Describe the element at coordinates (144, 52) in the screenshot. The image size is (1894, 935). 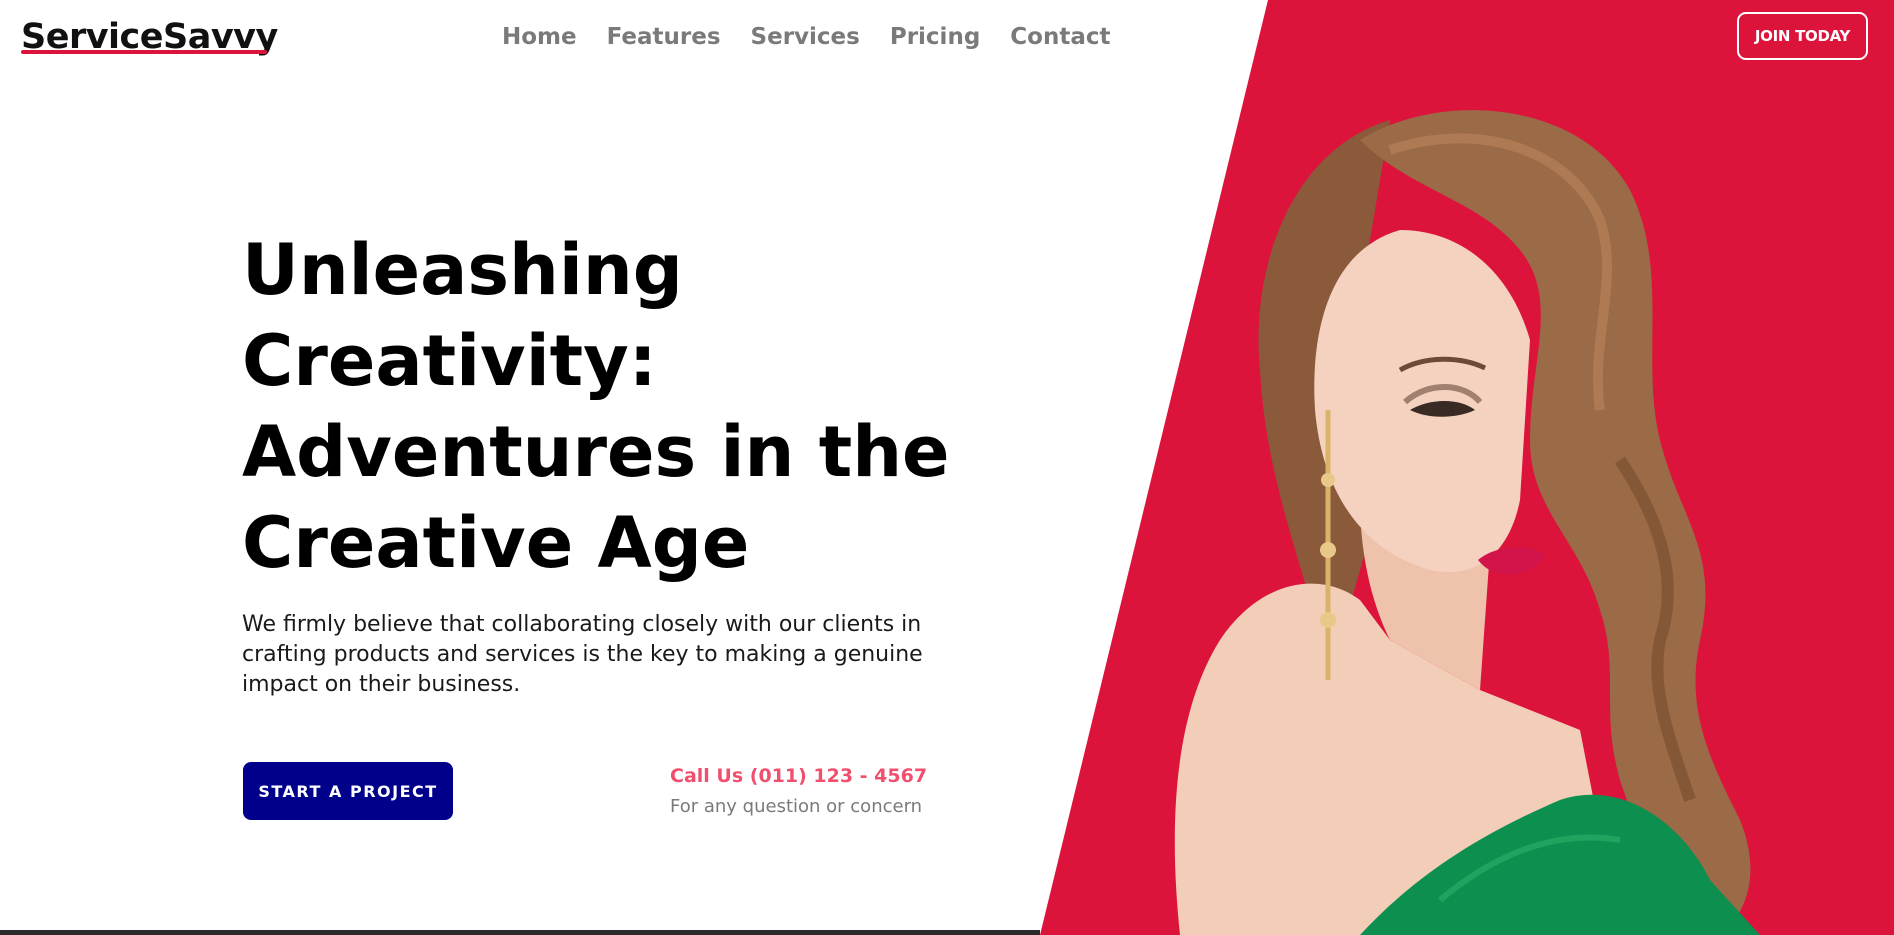
I see `logo-underline` at that location.